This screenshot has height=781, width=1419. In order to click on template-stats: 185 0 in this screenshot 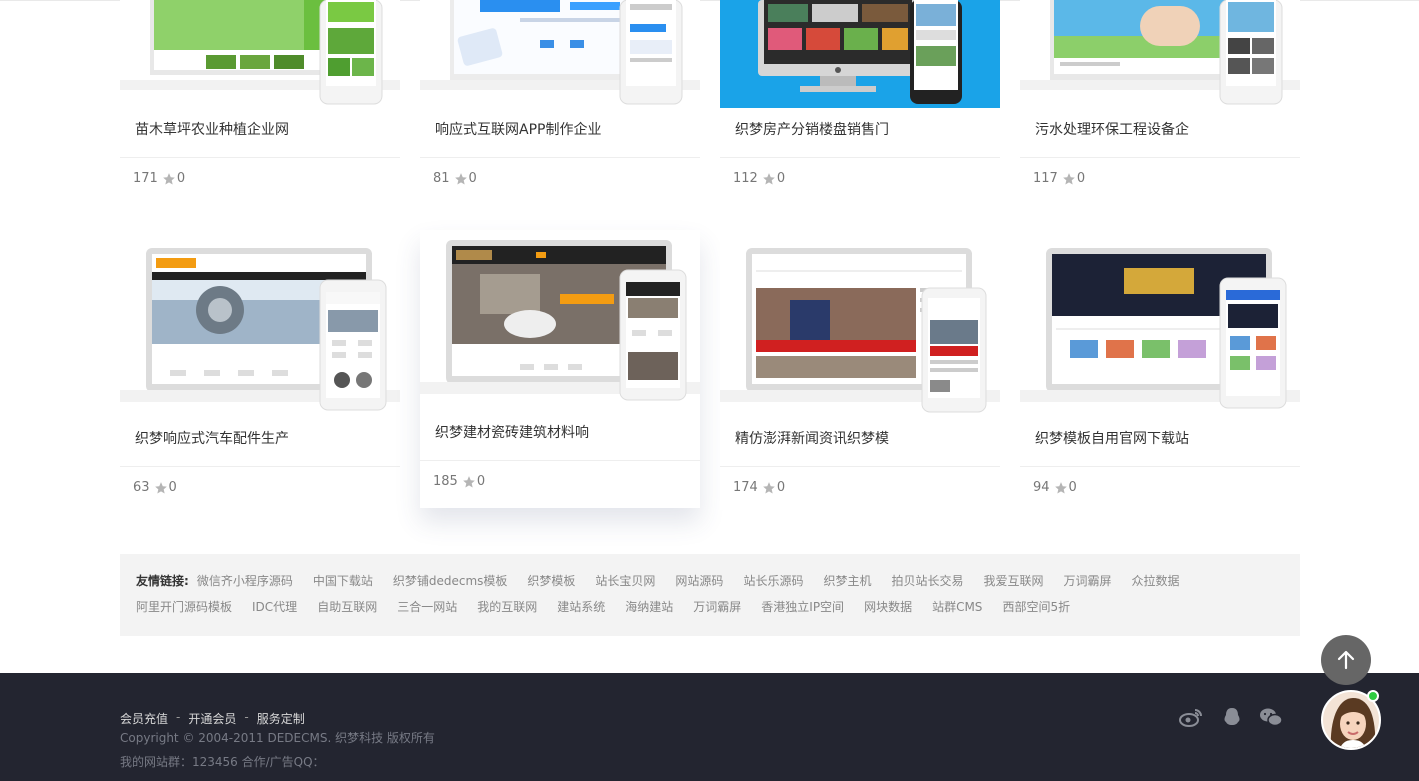, I will do `click(459, 481)`.